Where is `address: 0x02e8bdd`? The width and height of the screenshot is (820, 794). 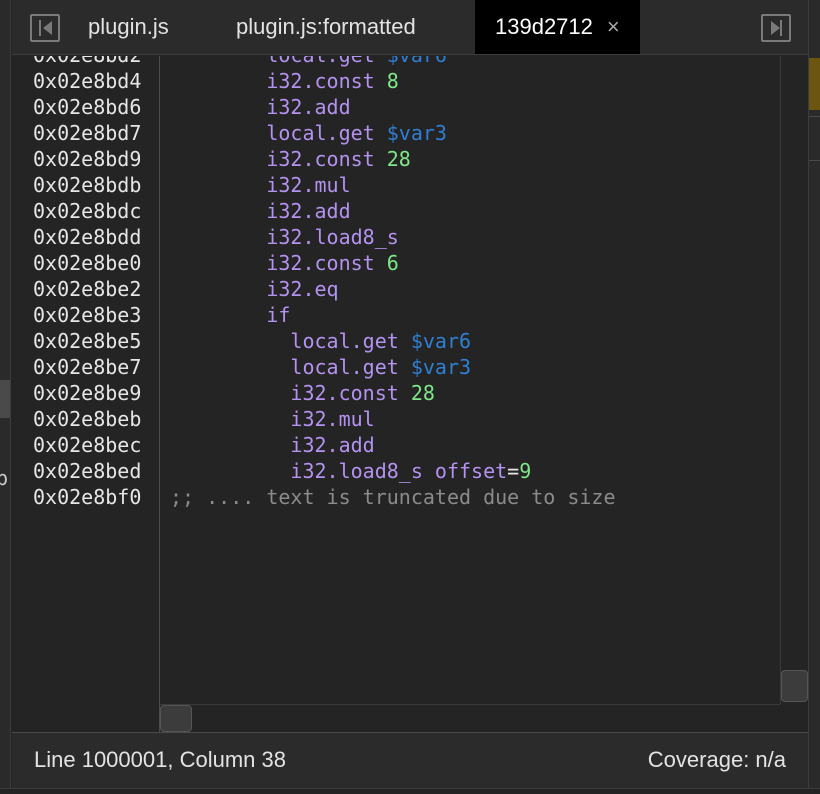
address: 0x02e8bdd is located at coordinates (87, 237).